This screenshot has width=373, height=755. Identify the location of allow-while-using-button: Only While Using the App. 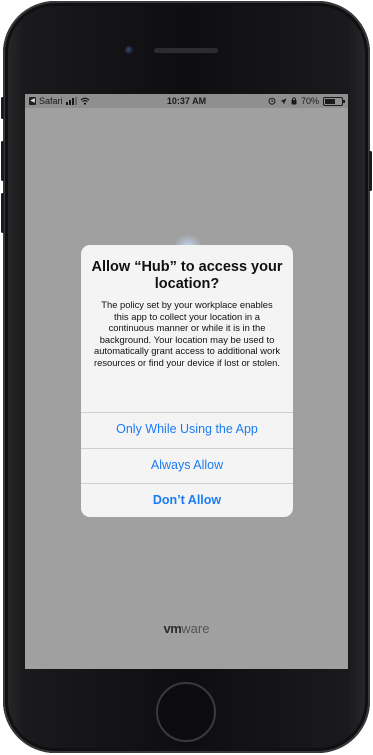
(187, 429).